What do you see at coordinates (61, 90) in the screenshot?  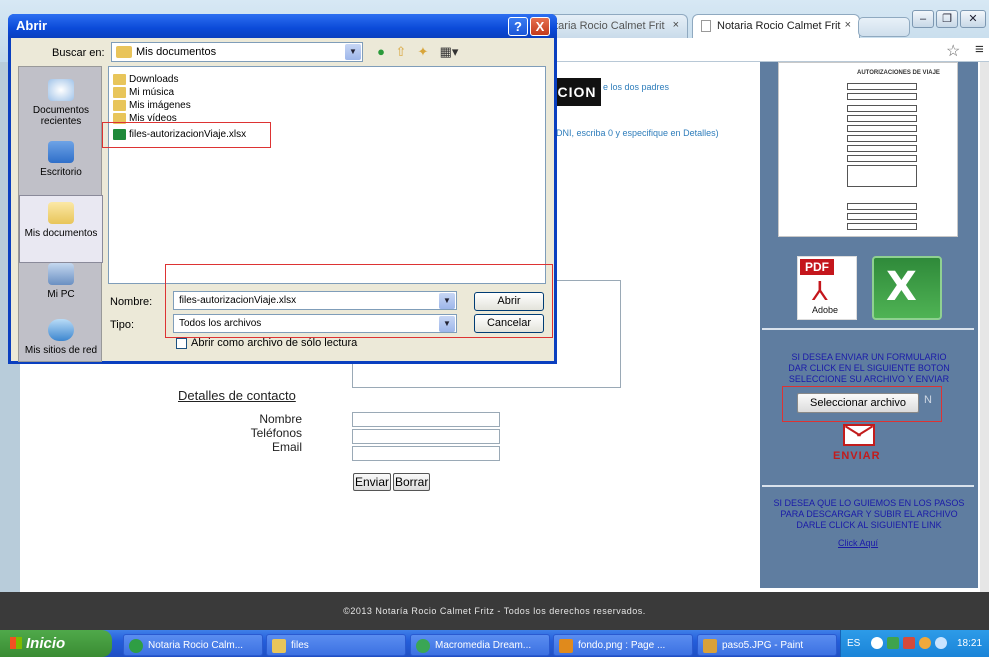 I see `recent-documents-icon` at bounding box center [61, 90].